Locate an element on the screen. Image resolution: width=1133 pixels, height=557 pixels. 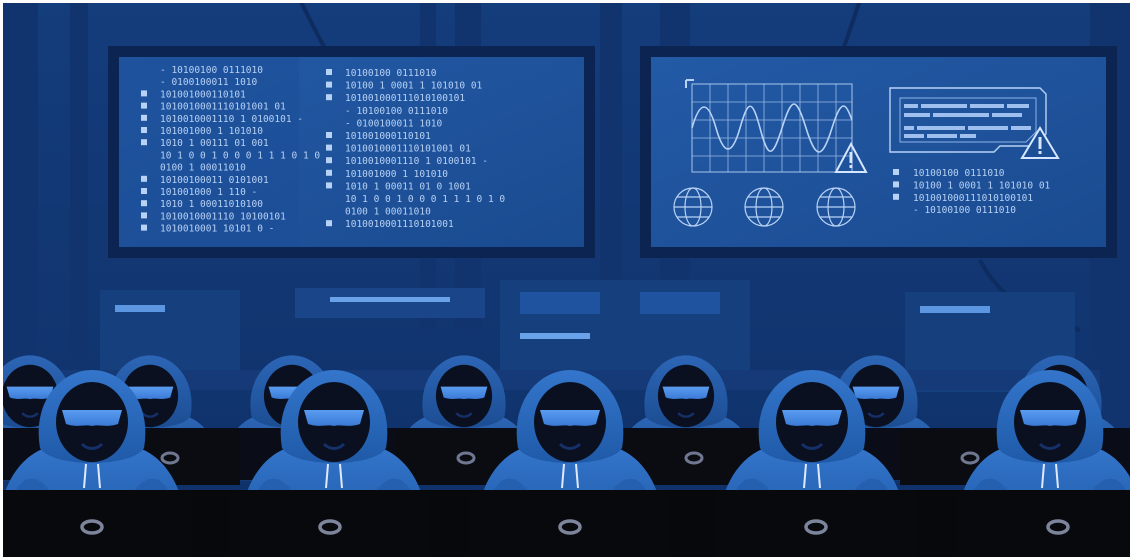
binary-line: 101001000 1 110 - is located at coordinates (208, 192).